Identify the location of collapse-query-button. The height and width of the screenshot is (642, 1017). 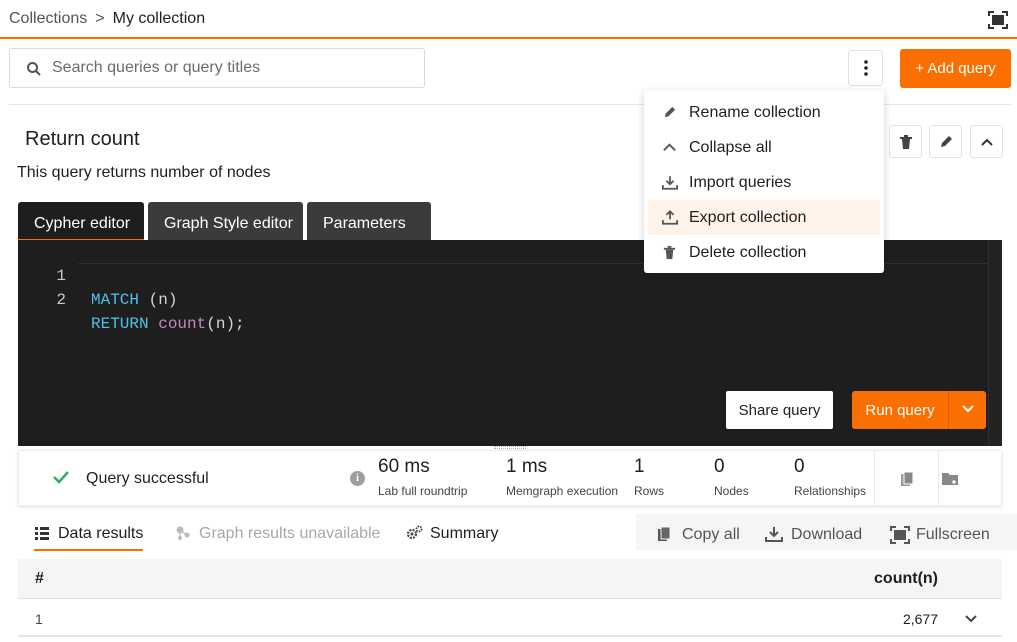
(986, 141).